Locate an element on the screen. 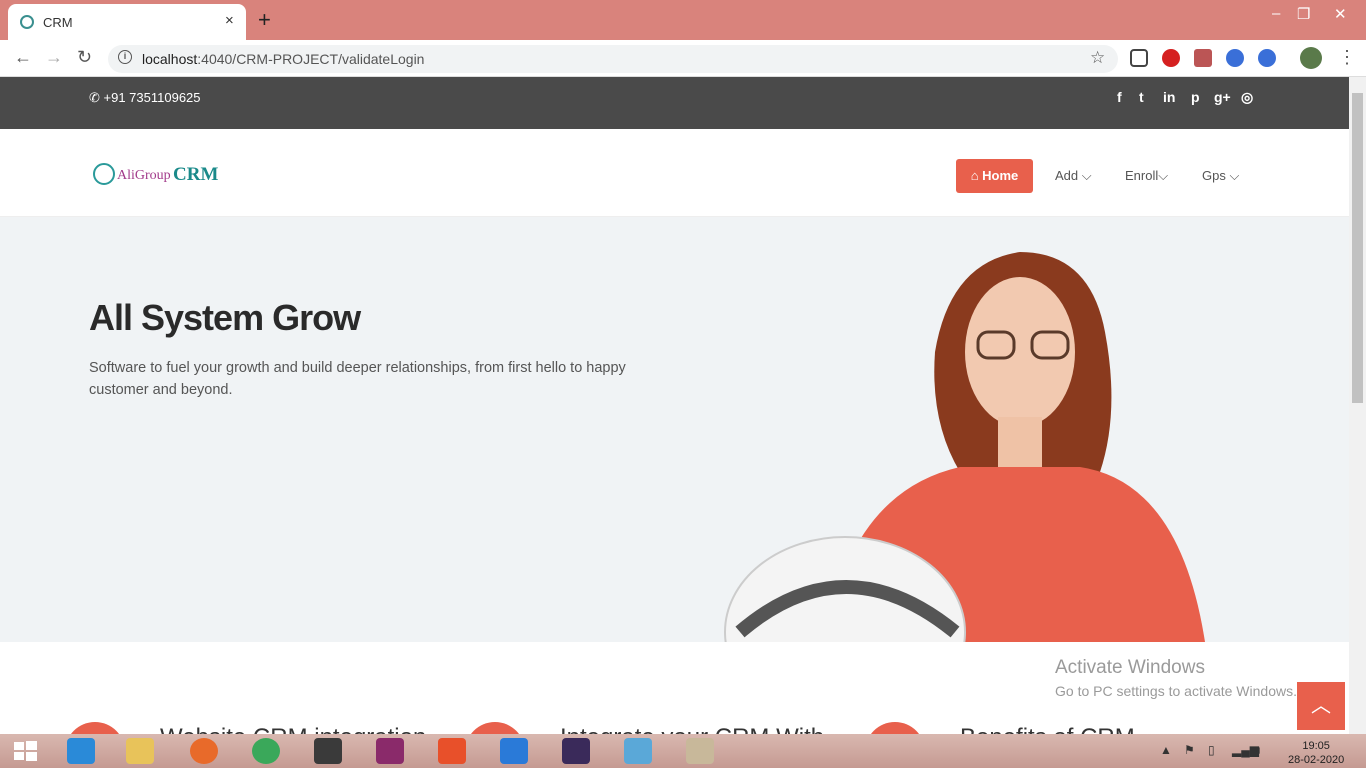 Image resolution: width=1366 pixels, height=769 pixels. tab-title: CRM is located at coordinates (58, 22).